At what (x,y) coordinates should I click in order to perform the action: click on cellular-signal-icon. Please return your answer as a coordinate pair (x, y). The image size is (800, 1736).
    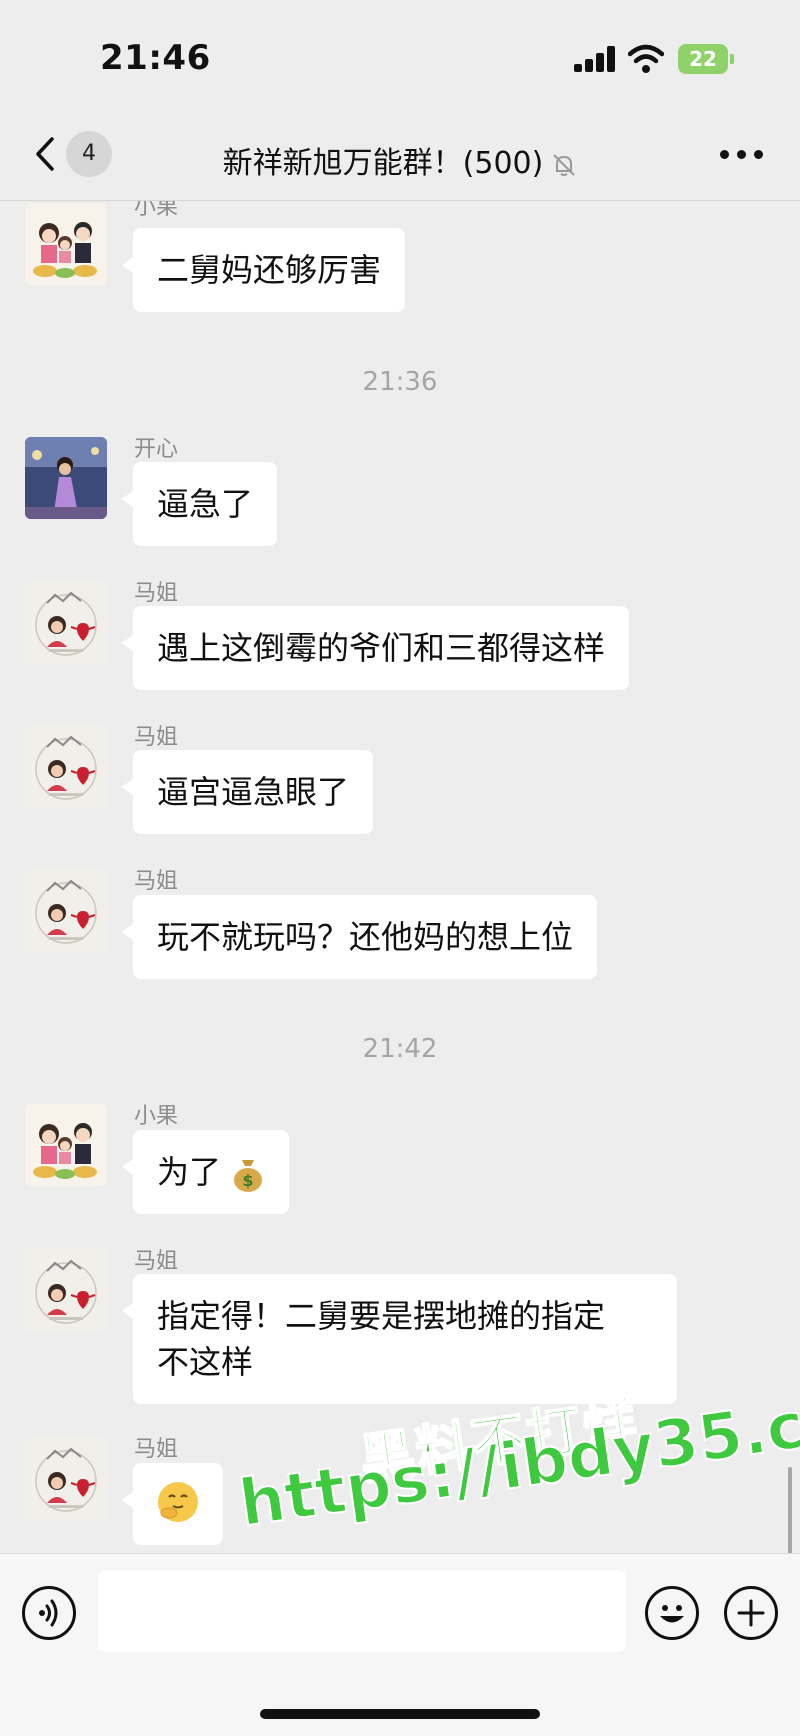
    Looking at the image, I should click on (596, 59).